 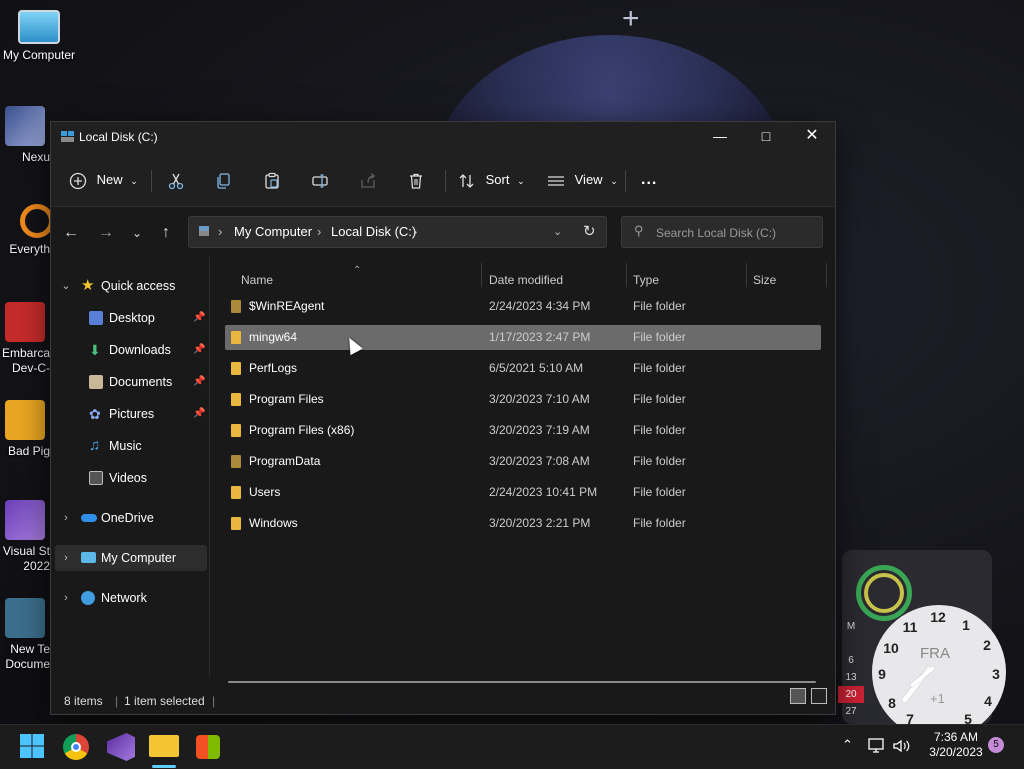 I want to click on sort-button: Sort ⌄, so click(x=491, y=180).